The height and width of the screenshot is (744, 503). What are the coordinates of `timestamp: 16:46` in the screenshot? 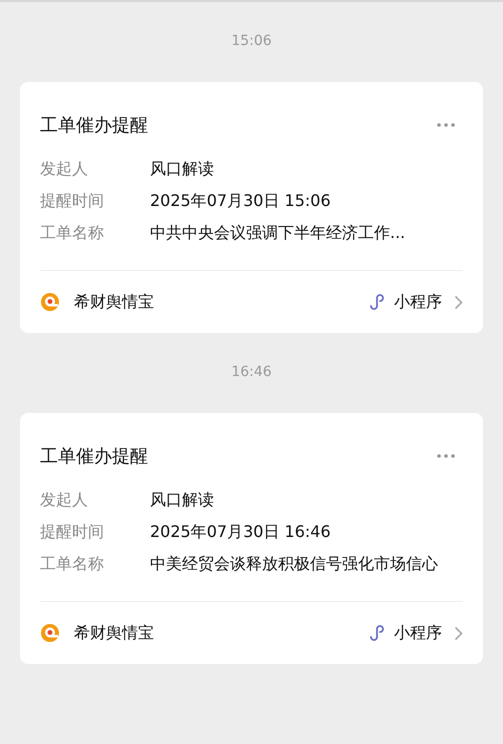 It's located at (251, 372).